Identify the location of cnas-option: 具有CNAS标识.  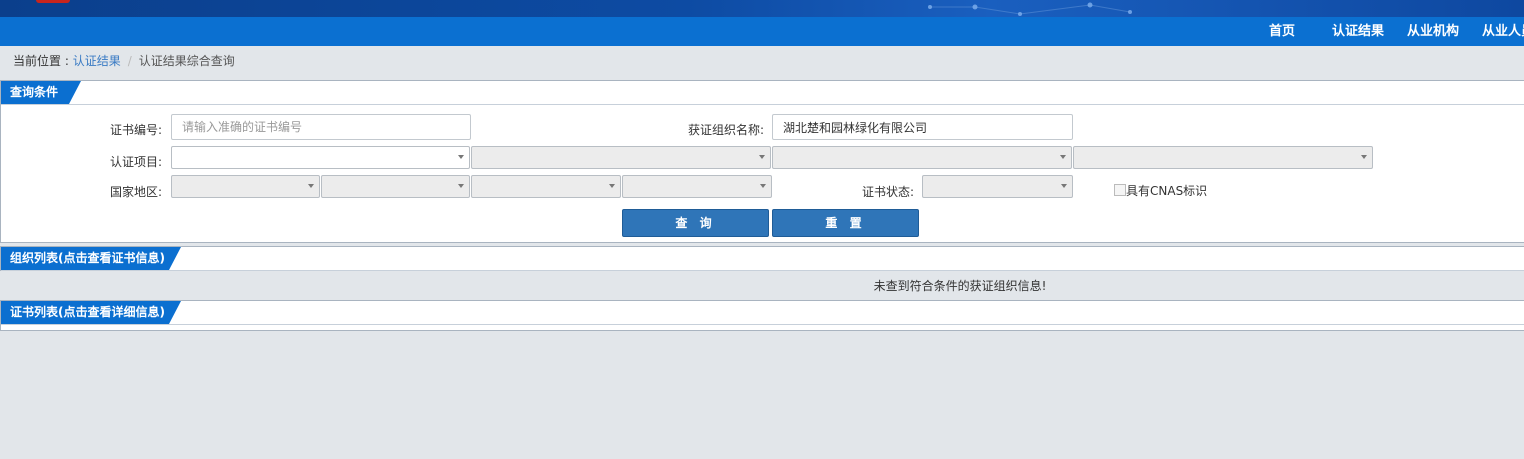
(1160, 190).